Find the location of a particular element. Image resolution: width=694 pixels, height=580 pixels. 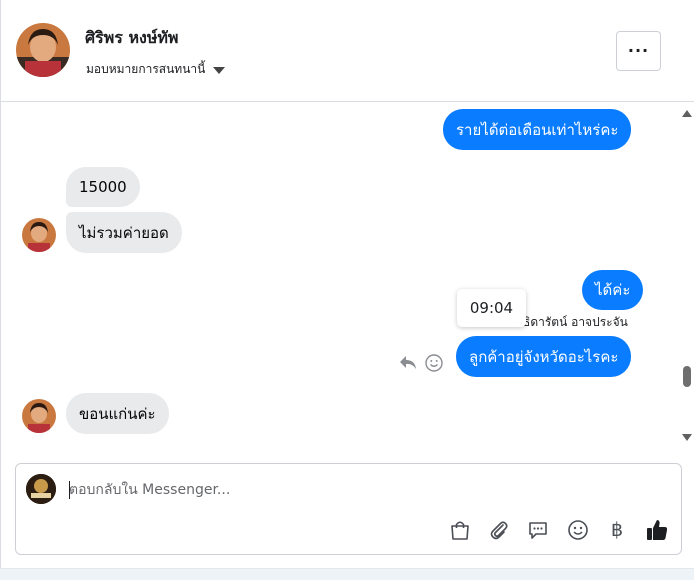

contact-avatar is located at coordinates (43, 50).